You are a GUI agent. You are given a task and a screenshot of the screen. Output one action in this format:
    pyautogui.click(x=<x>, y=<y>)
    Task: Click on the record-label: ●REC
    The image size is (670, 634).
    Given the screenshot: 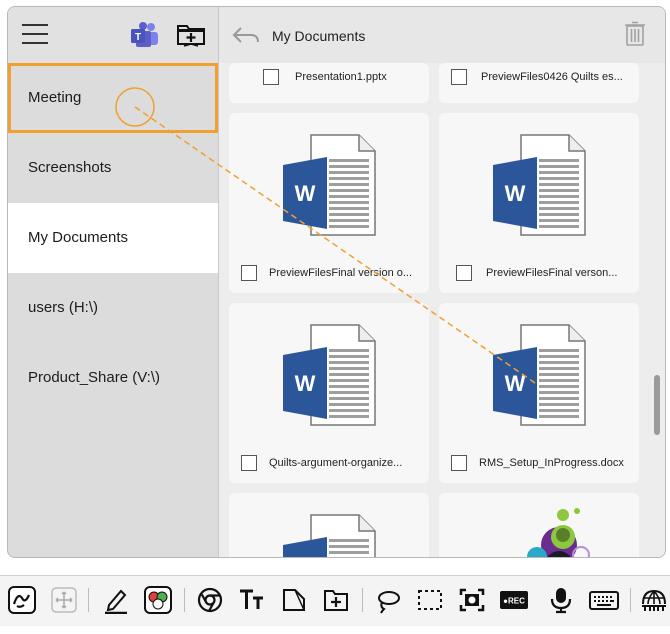 What is the action you would take?
    pyautogui.click(x=514, y=601)
    